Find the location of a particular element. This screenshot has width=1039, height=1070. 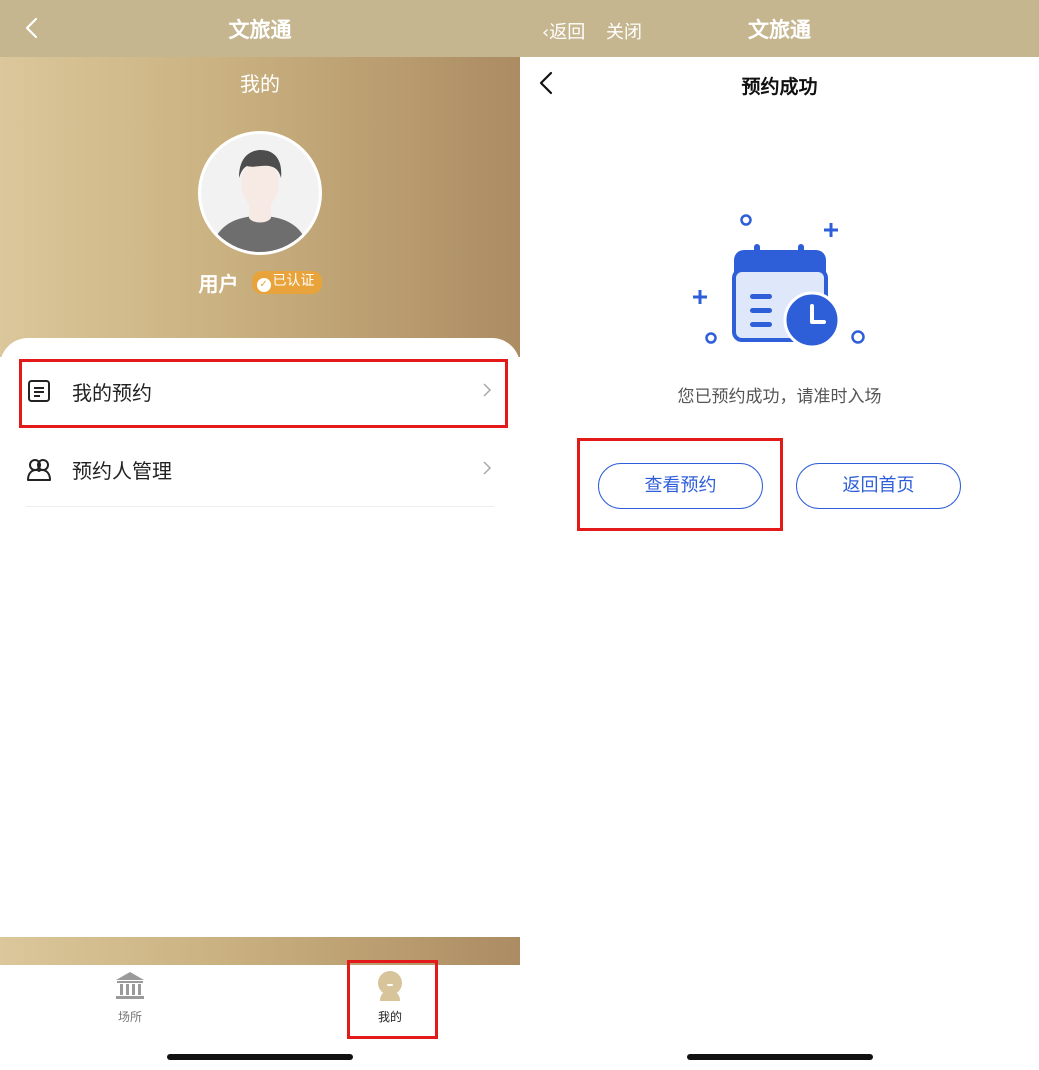

top-bar: 文旅通 is located at coordinates (260, 28).